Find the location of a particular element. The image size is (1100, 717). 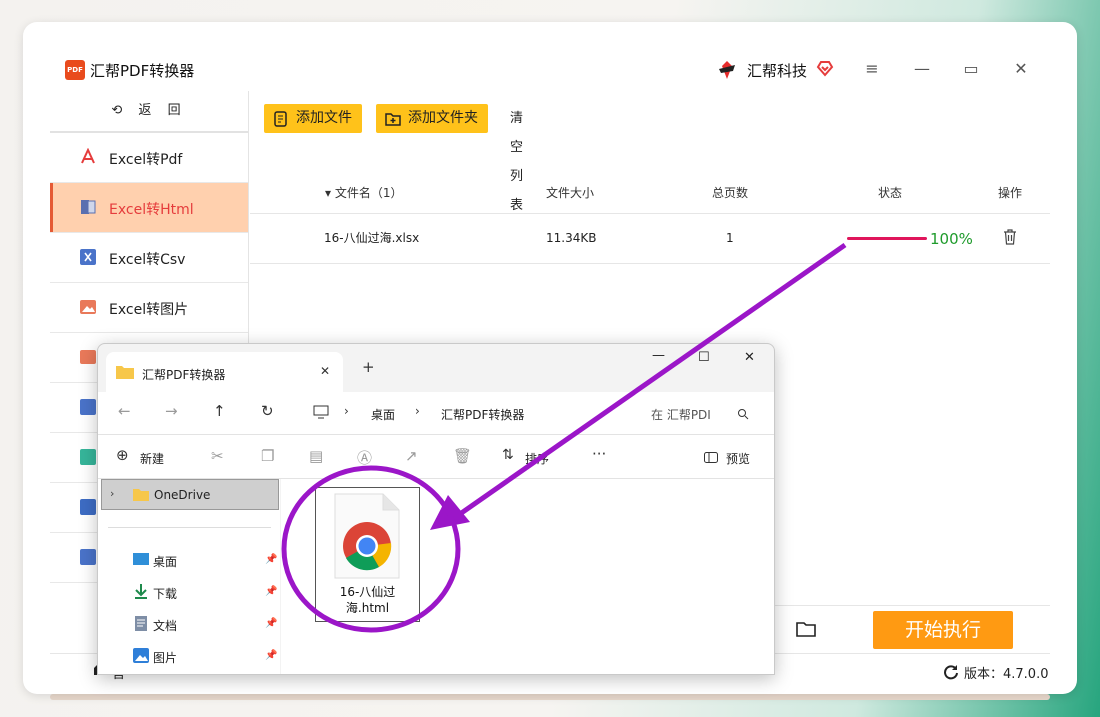

more-button: ··· is located at coordinates (599, 454).